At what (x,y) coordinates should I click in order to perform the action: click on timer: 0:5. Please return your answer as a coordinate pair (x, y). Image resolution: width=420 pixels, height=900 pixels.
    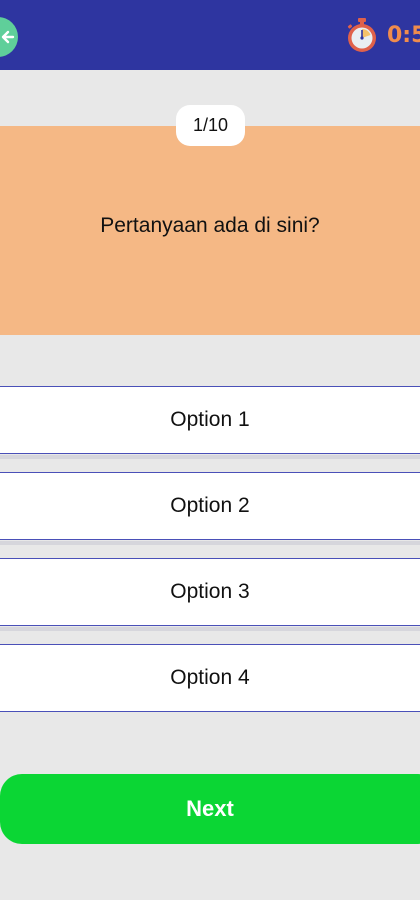
    Looking at the image, I should click on (382, 35).